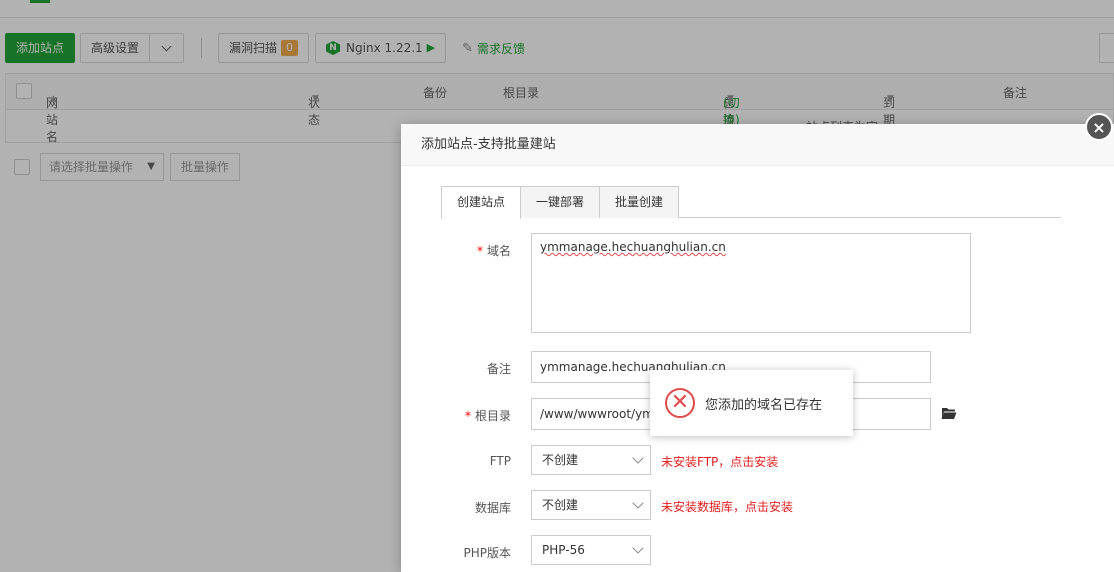  Describe the element at coordinates (492, 416) in the screenshot. I see `root-label-text: 根目录` at that location.